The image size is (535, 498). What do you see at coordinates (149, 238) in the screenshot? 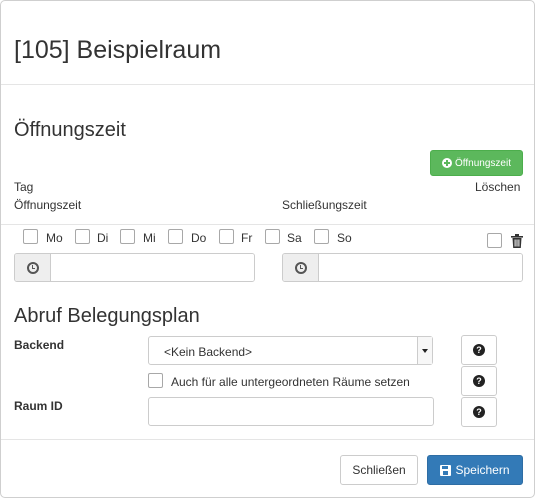
I see `day-label-mi: Mi` at bounding box center [149, 238].